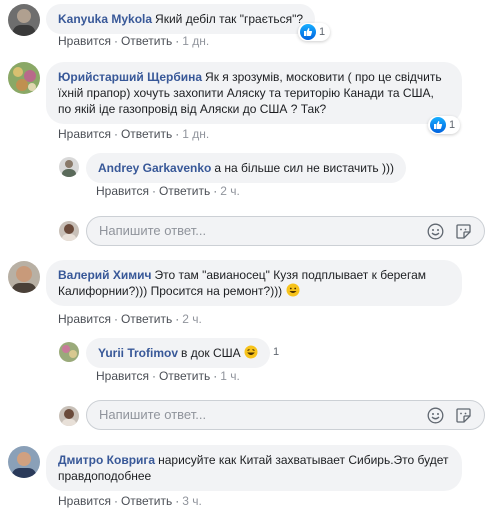 This screenshot has height=510, width=497. What do you see at coordinates (192, 319) in the screenshot?
I see `comment-time: 2 ч.` at bounding box center [192, 319].